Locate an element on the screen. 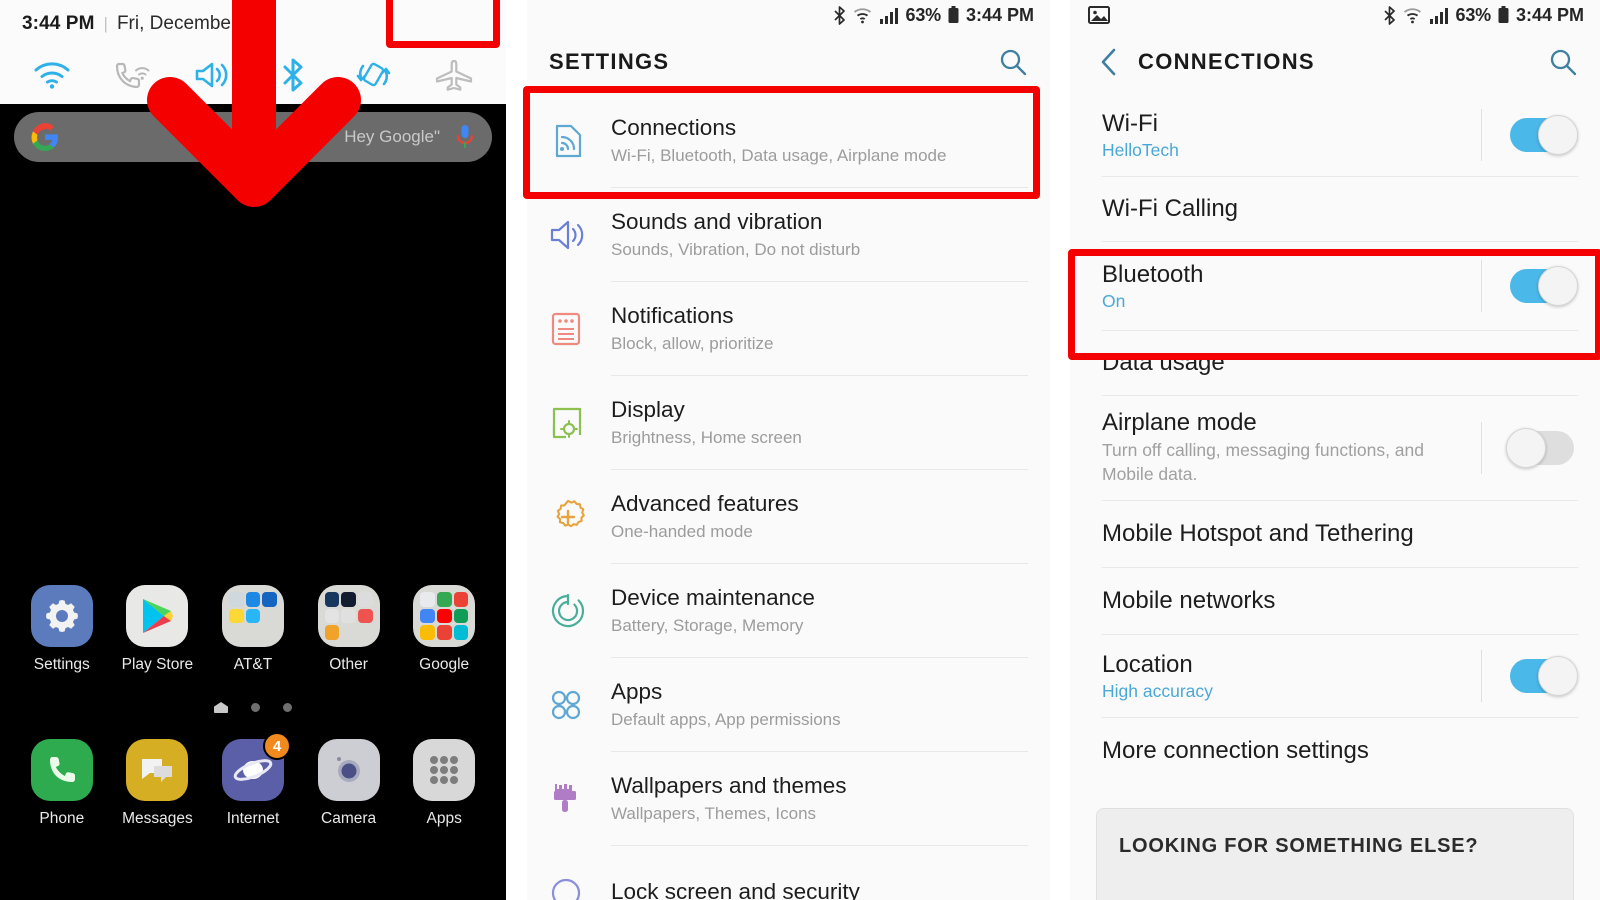  quick-toggle-bluetooth is located at coordinates (293, 75).